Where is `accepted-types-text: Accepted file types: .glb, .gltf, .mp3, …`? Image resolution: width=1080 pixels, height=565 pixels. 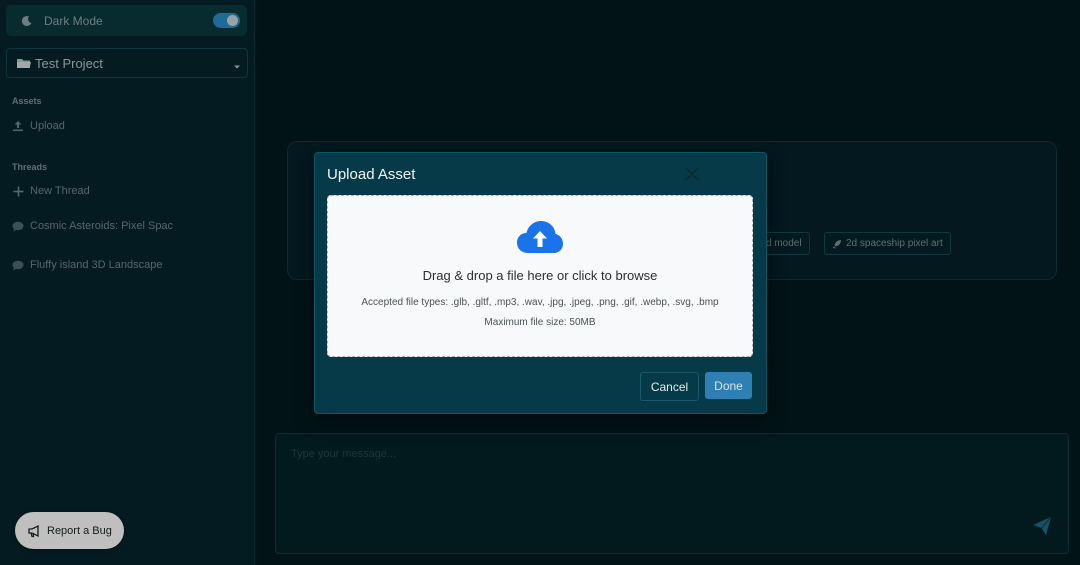 accepted-types-text: Accepted file types: .glb, .gltf, .mp3, … is located at coordinates (540, 302).